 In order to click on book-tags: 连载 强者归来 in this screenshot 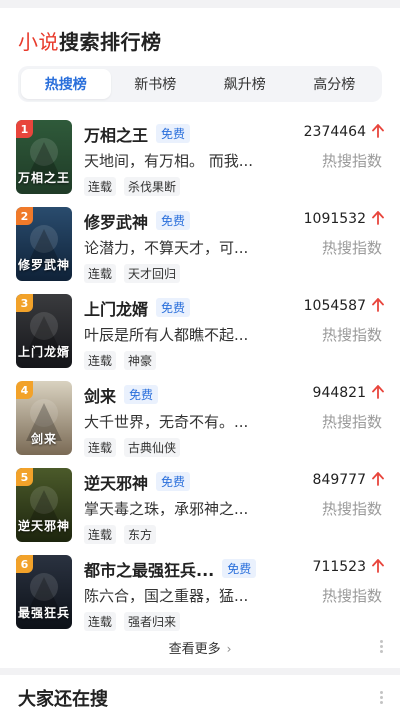, I will do `click(132, 621)`.